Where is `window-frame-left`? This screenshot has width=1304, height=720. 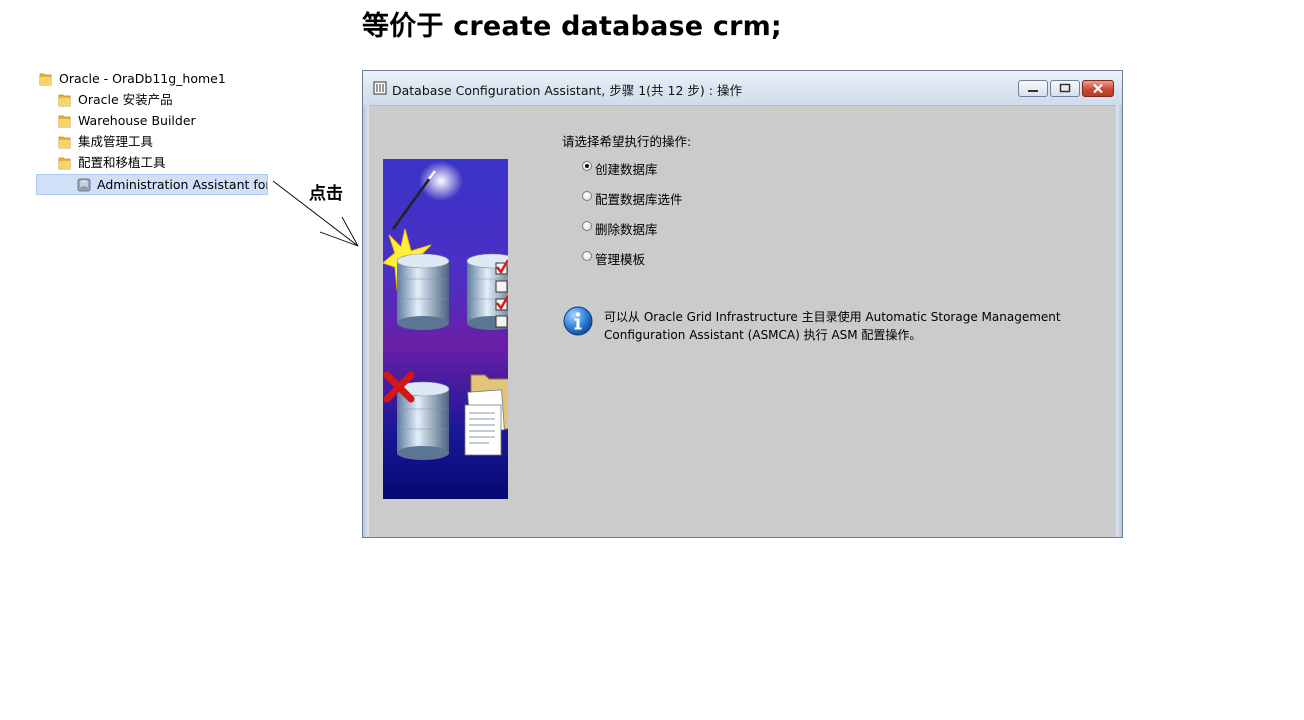
window-frame-left is located at coordinates (366, 321).